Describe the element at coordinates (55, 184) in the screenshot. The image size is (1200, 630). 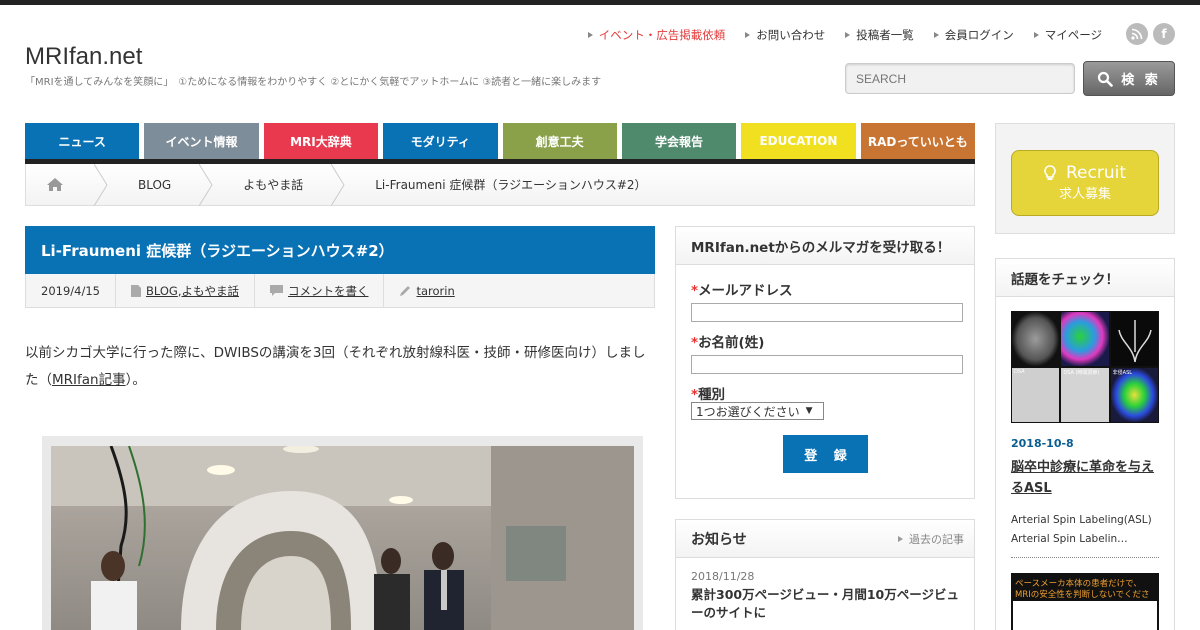
I see `home-icon` at that location.